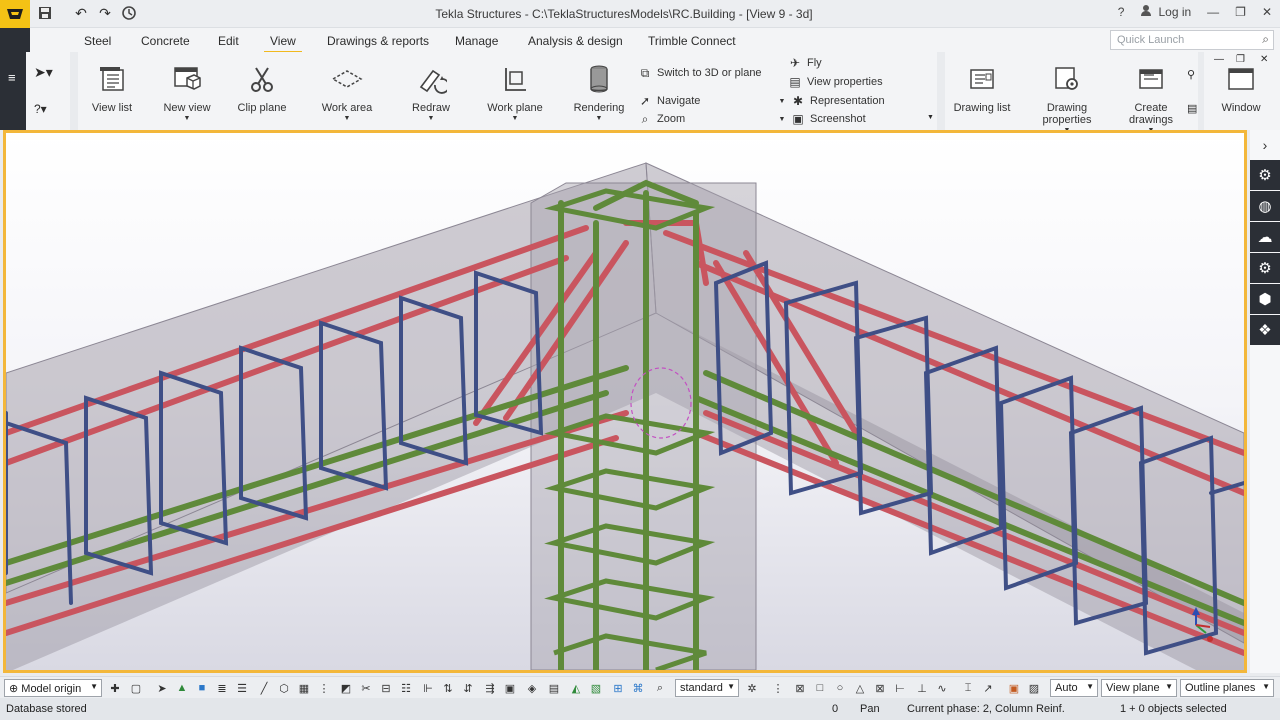  What do you see at coordinates (97, 41) in the screenshot?
I see `tab-steel: Steel` at bounding box center [97, 41].